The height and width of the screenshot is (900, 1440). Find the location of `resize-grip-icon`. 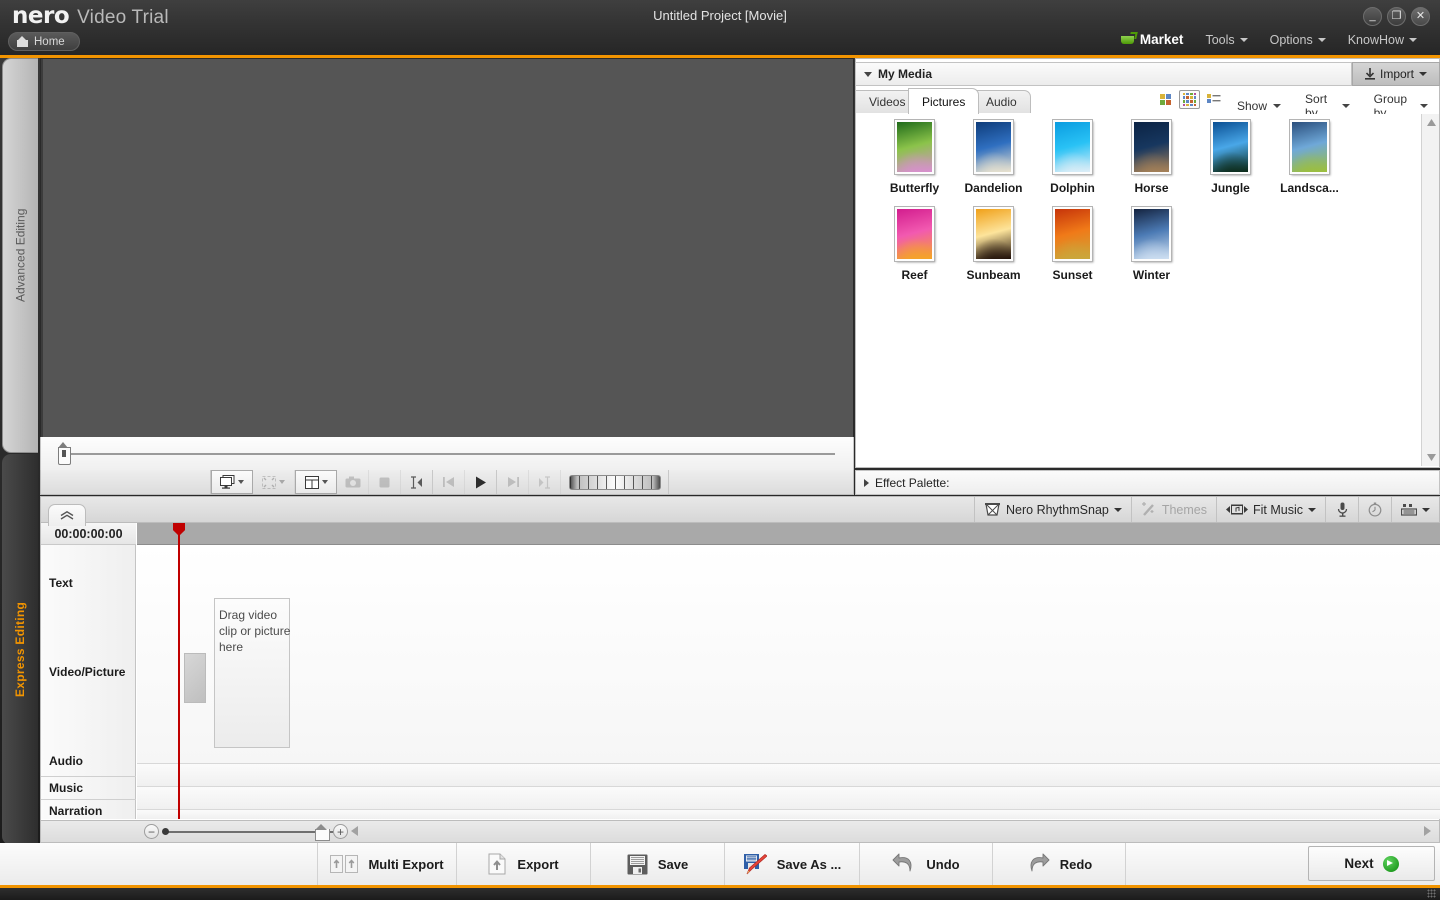

resize-grip-icon is located at coordinates (1431, 893).